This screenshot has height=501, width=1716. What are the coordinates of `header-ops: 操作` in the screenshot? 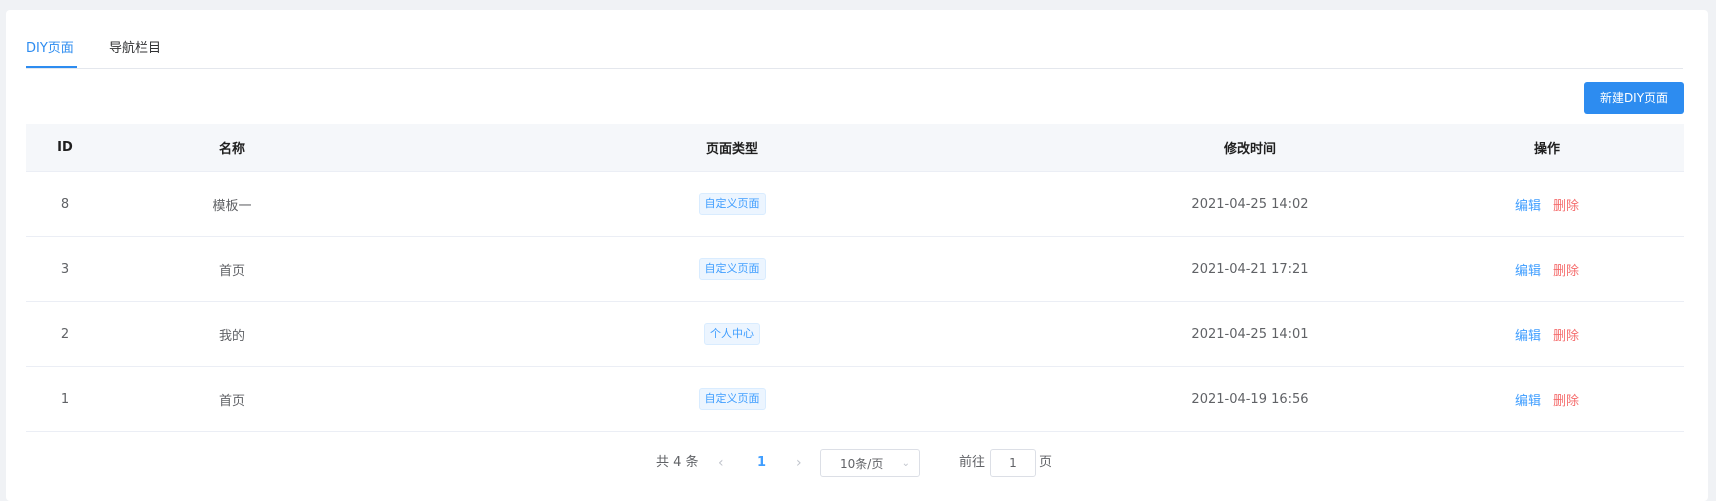 It's located at (1546, 149).